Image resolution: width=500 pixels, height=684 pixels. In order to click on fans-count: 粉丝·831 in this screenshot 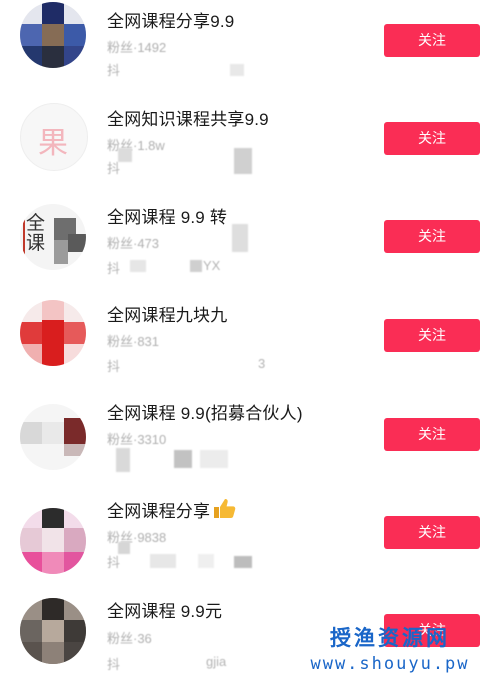, I will do `click(133, 341)`.